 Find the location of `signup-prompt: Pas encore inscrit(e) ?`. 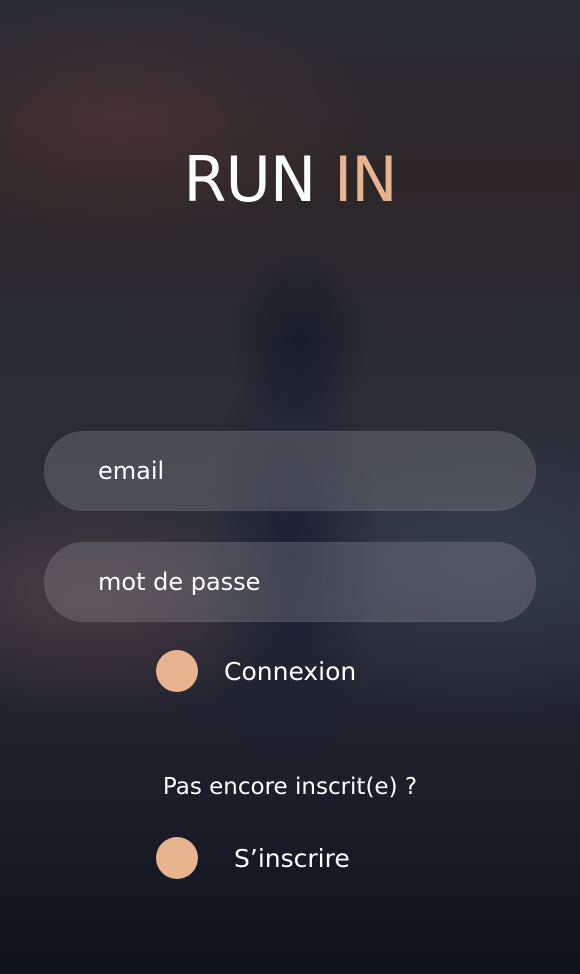

signup-prompt: Pas encore inscrit(e) ? is located at coordinates (290, 787).